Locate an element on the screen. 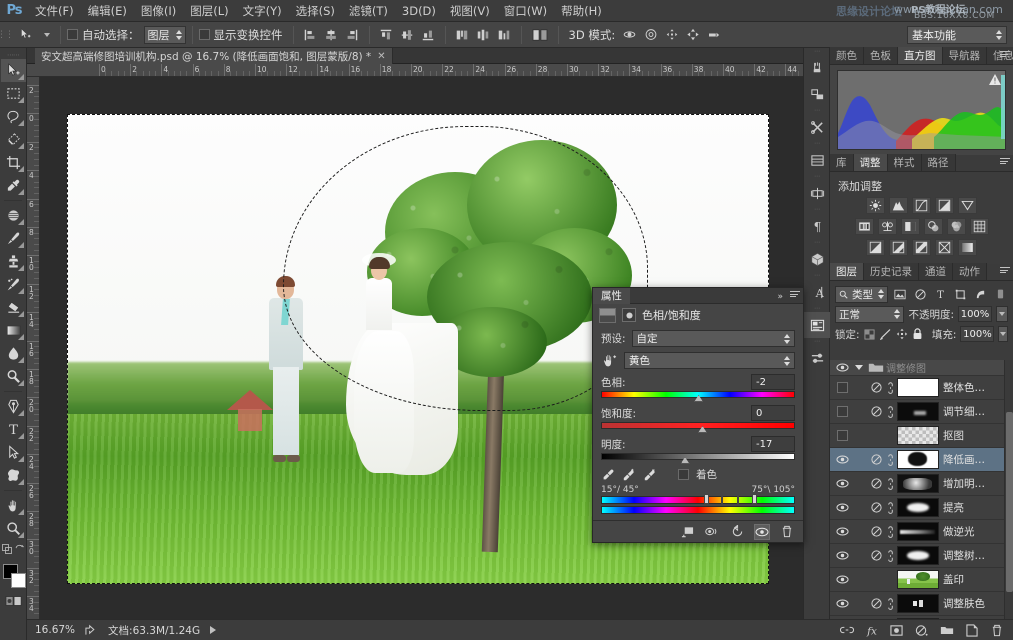 This screenshot has height=640, width=1013. layer-name: 提亮 is located at coordinates (953, 507).